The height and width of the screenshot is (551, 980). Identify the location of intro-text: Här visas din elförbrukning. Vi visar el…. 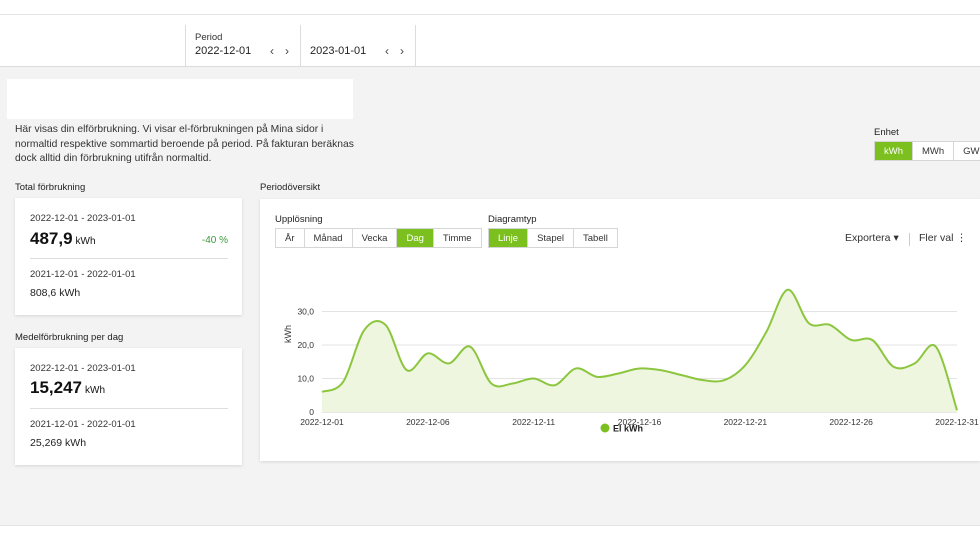
(184, 144).